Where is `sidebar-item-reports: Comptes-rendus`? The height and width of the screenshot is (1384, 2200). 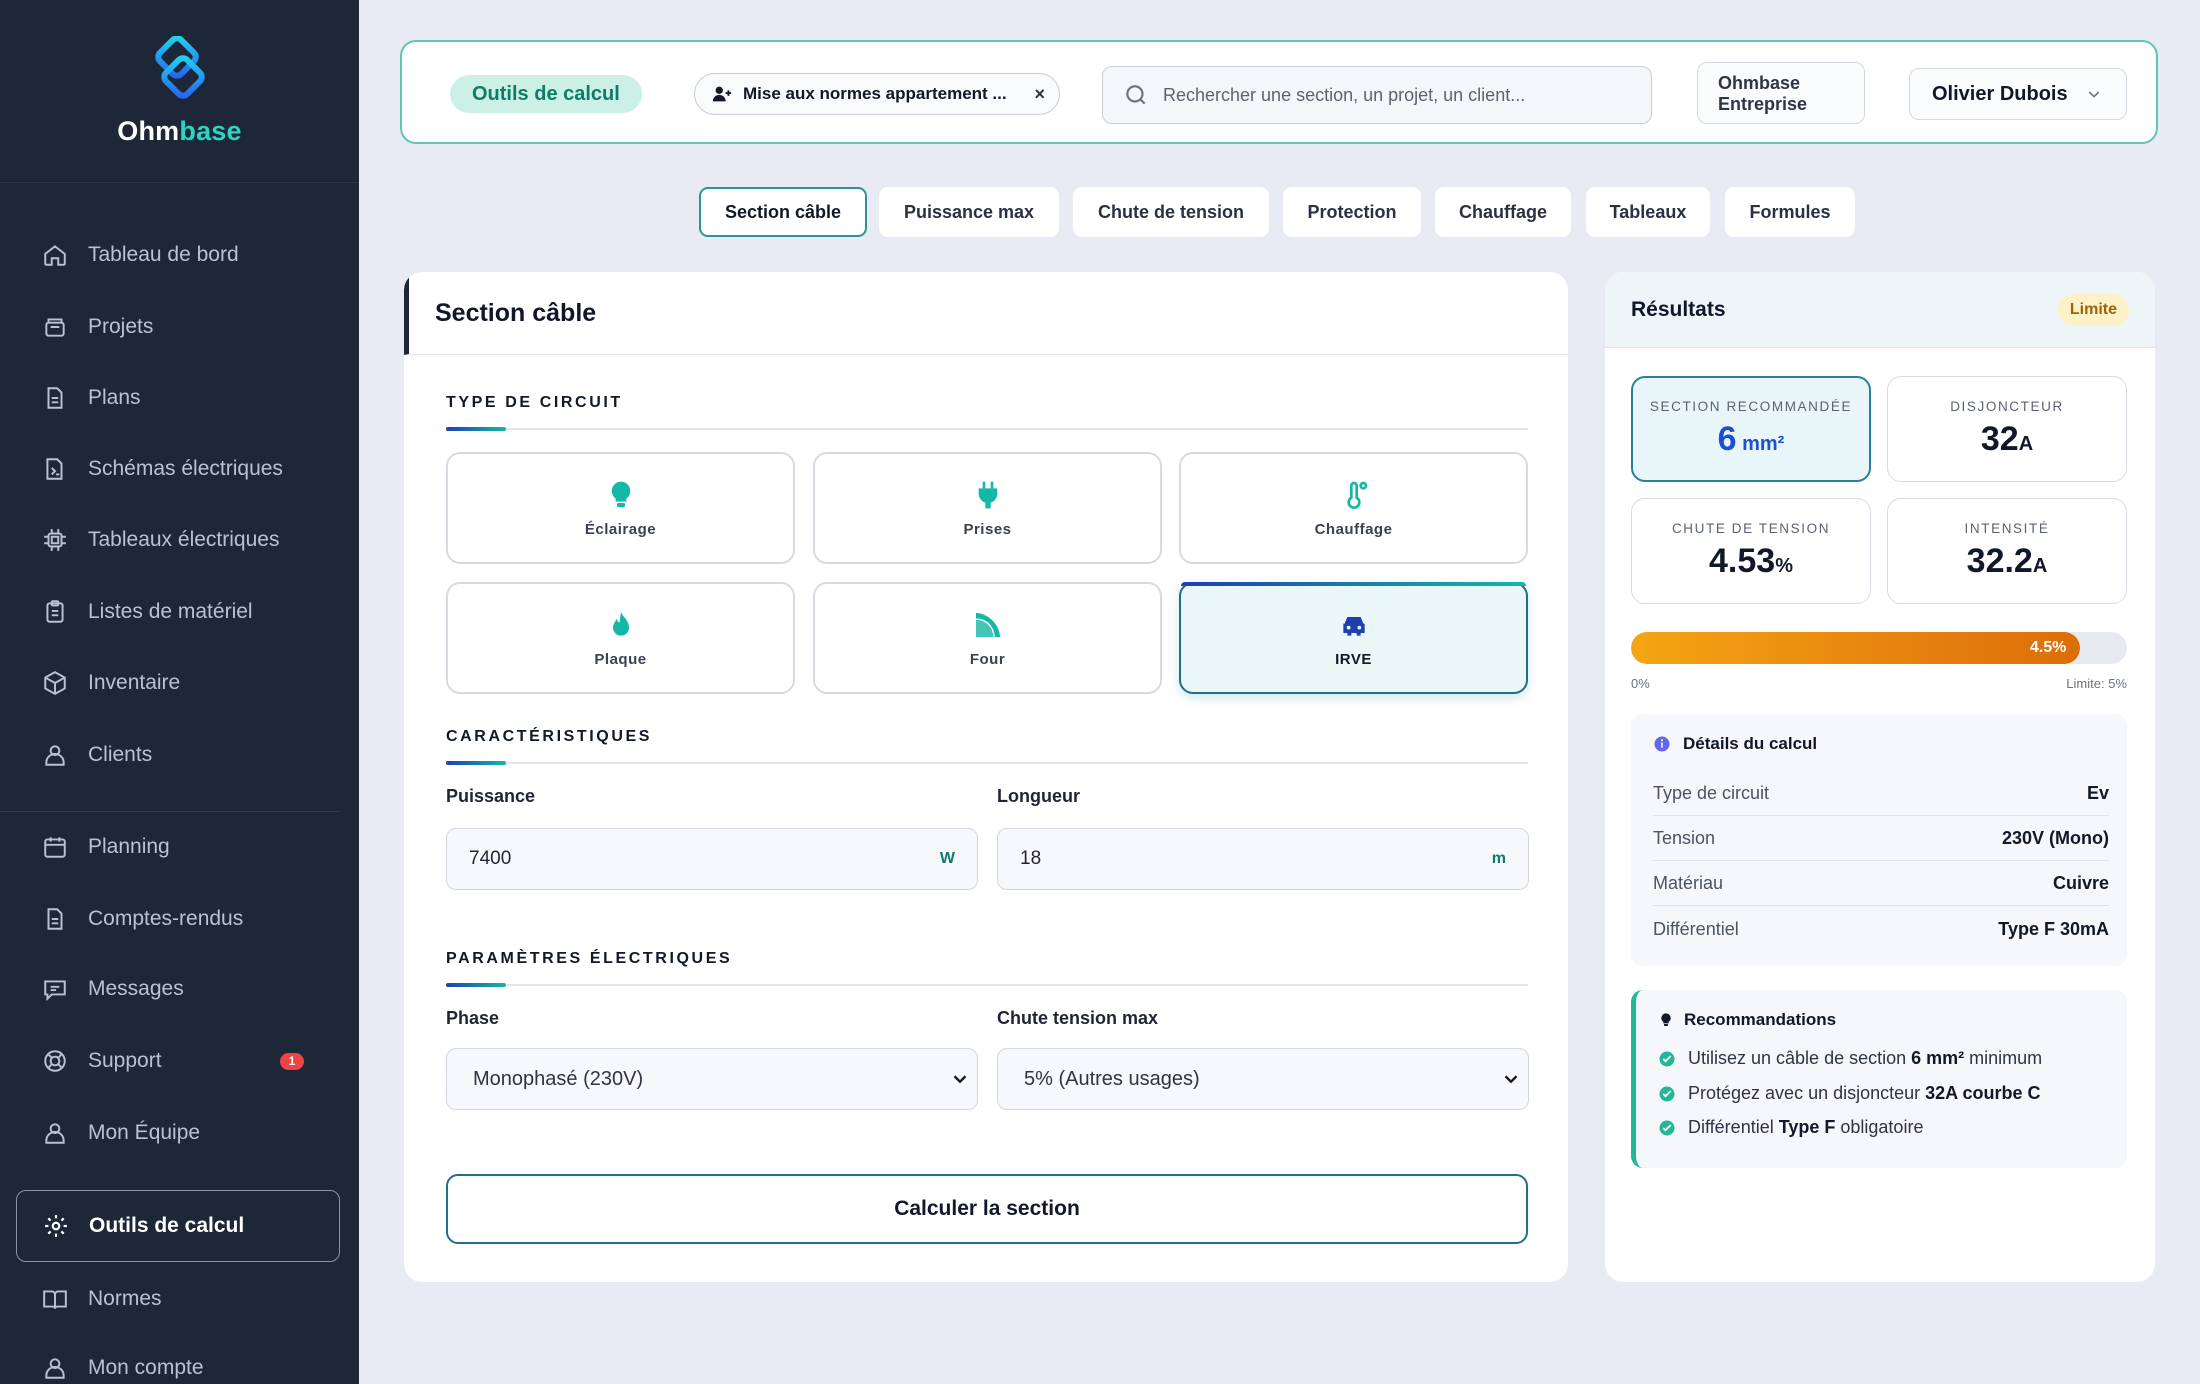
sidebar-item-reports: Comptes-rendus is located at coordinates (178, 919).